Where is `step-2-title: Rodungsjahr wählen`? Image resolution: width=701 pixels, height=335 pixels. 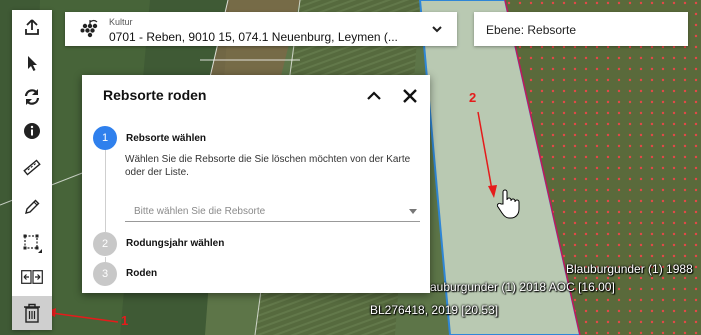
step-2-title: Rodungsjahr wählen is located at coordinates (175, 243).